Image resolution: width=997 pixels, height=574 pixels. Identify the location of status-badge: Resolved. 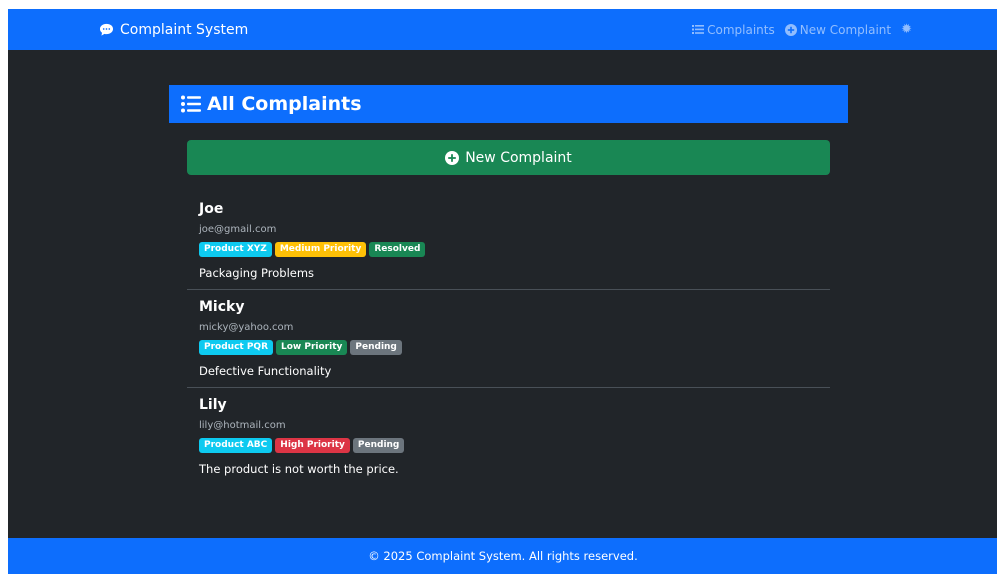
(397, 249).